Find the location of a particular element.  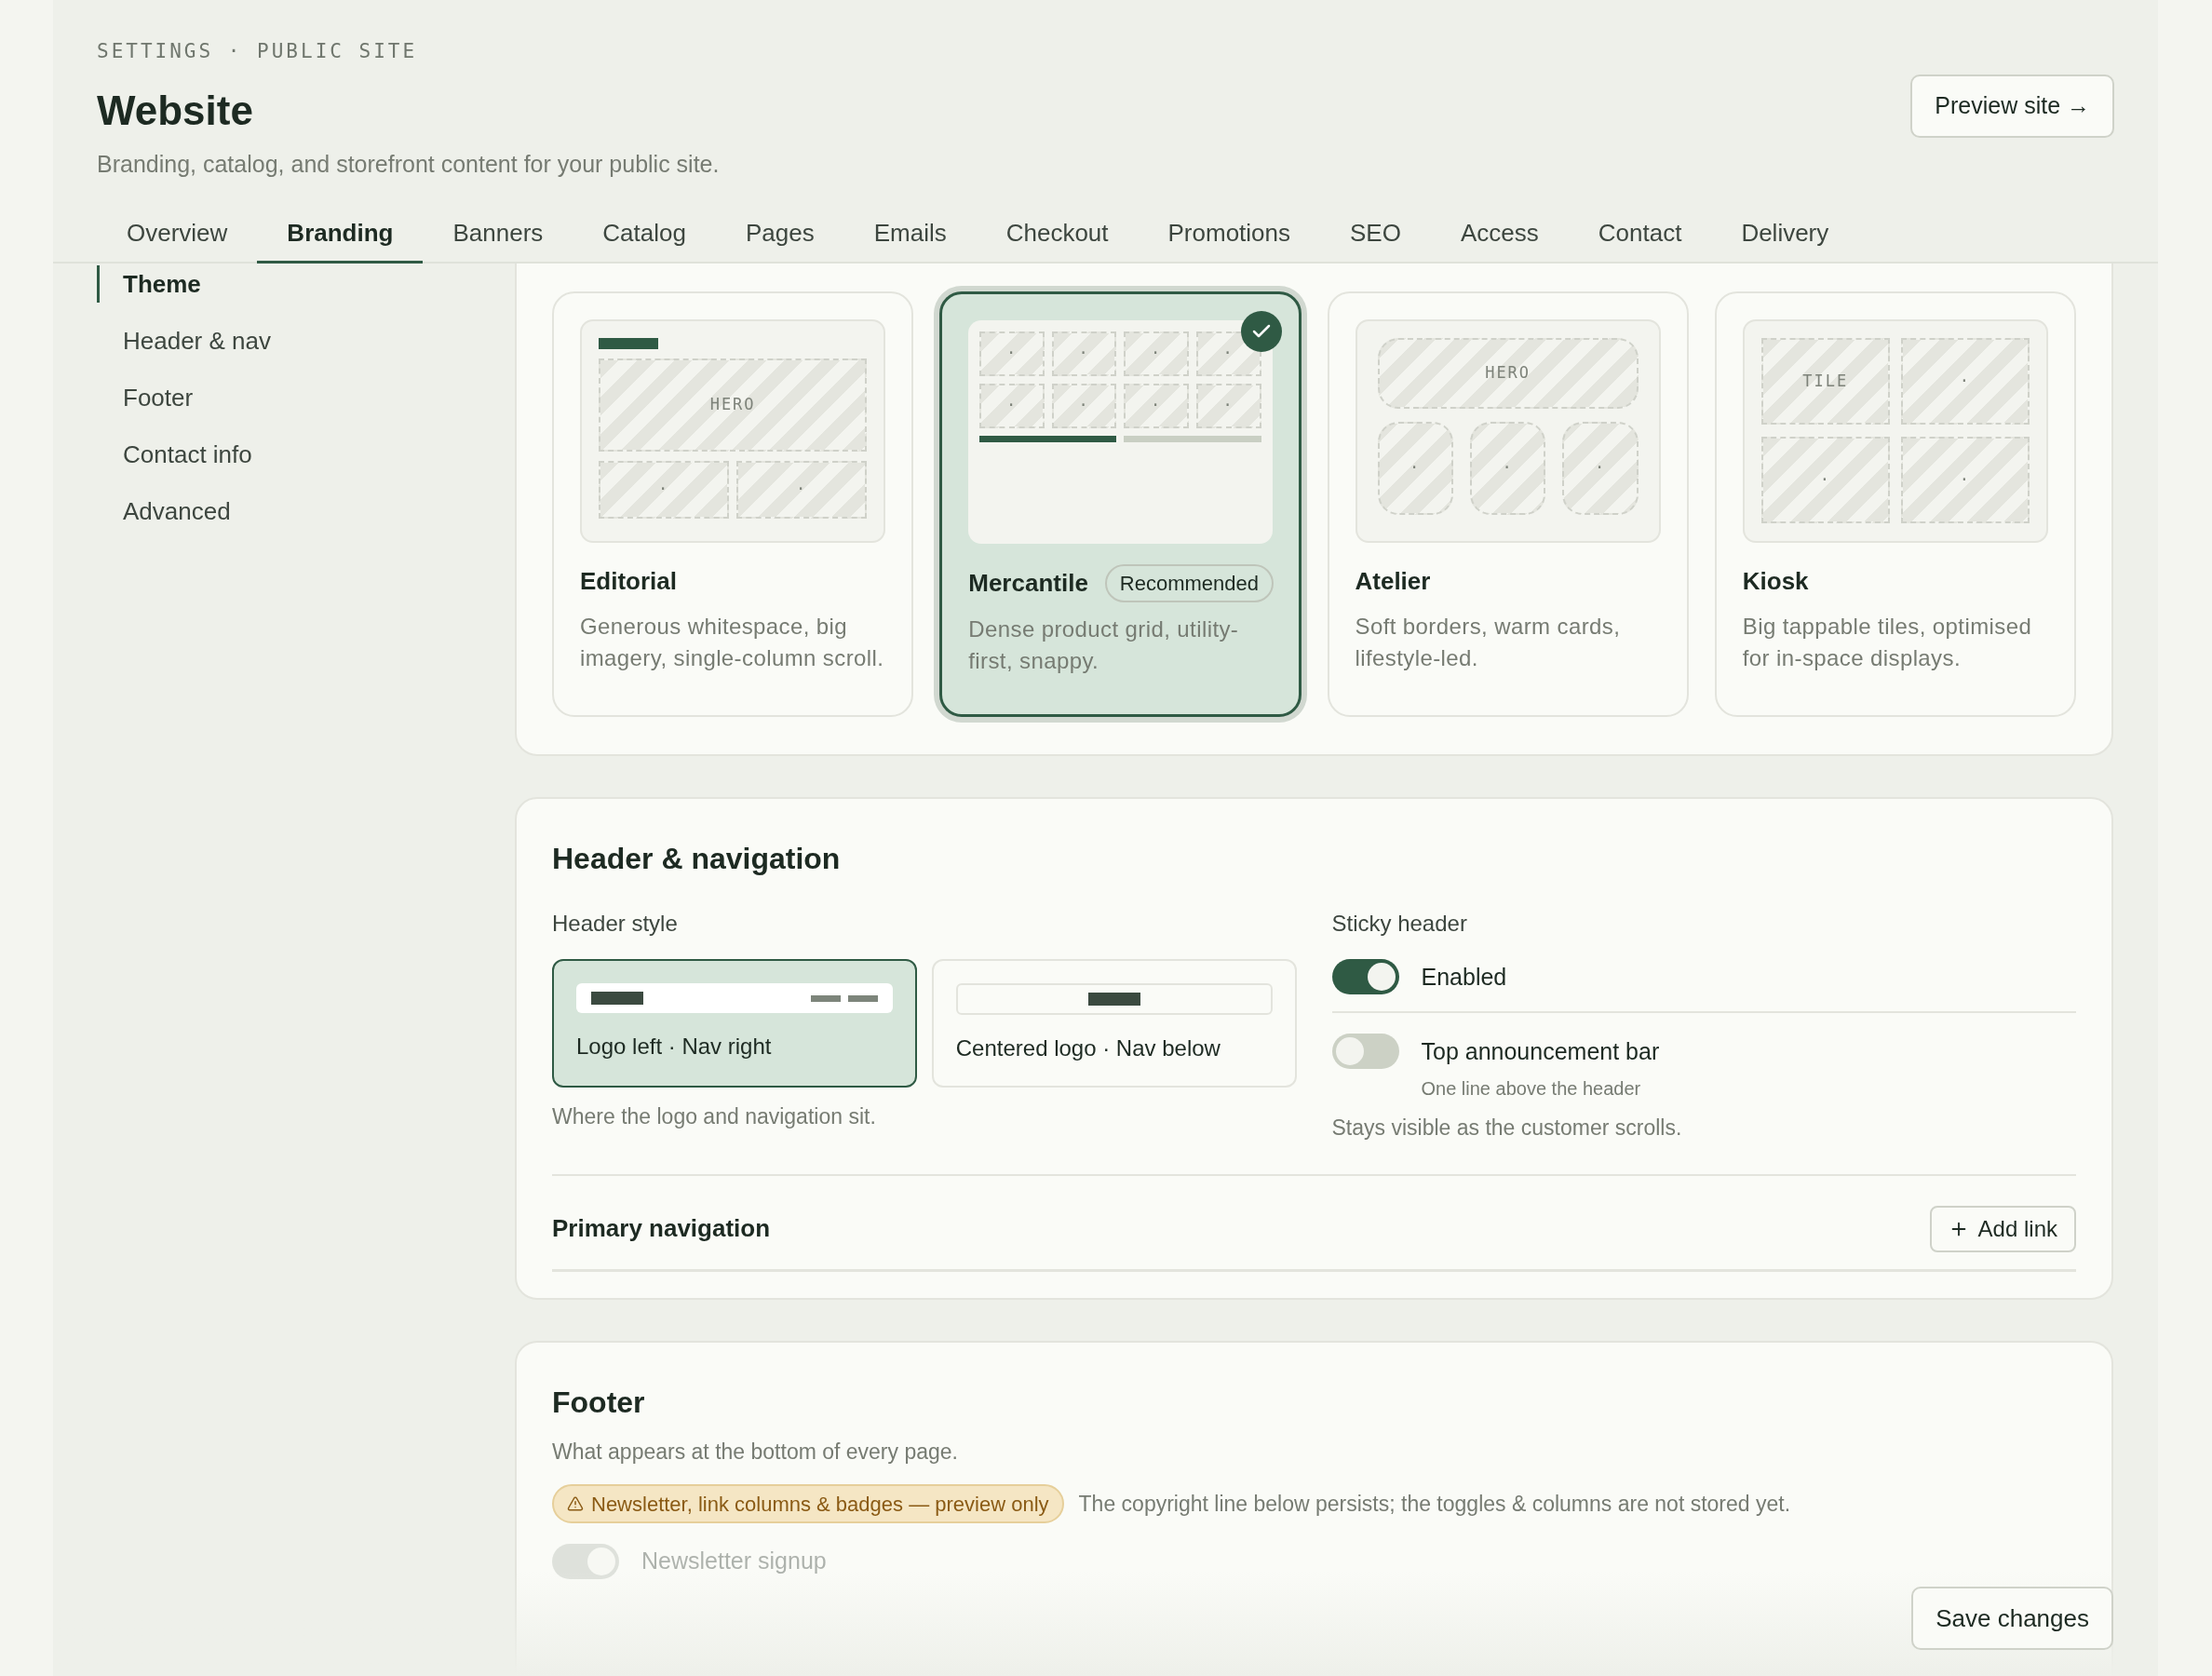

tab: Contact is located at coordinates (1640, 235).